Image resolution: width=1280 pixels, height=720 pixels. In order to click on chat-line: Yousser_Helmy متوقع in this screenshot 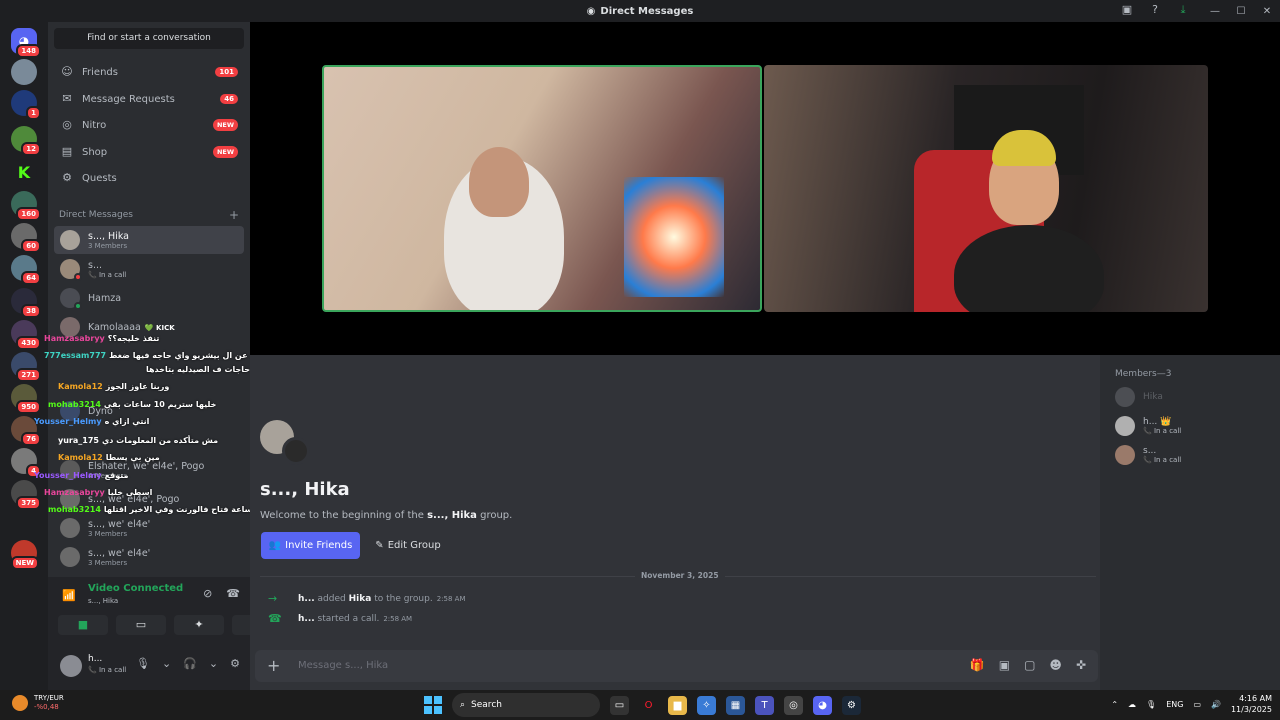, I will do `click(81, 475)`.